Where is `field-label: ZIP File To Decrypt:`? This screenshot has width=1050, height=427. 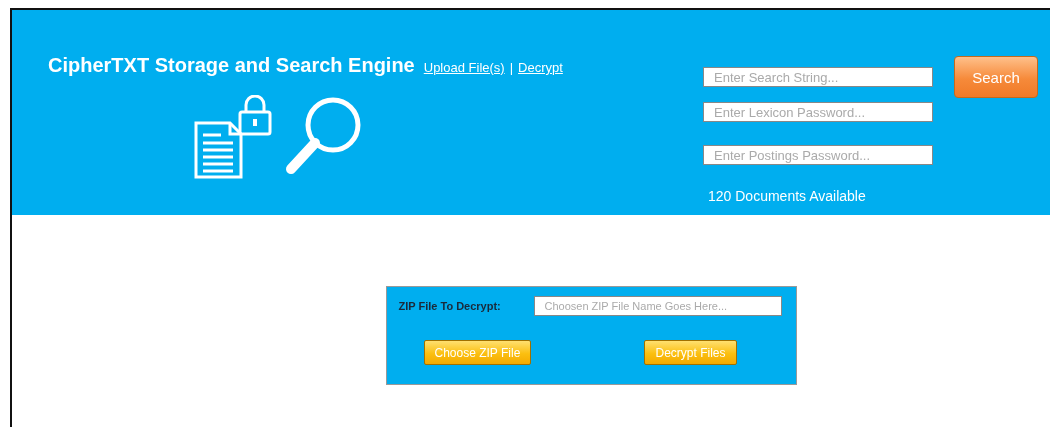
field-label: ZIP File To Decrypt: is located at coordinates (449, 306).